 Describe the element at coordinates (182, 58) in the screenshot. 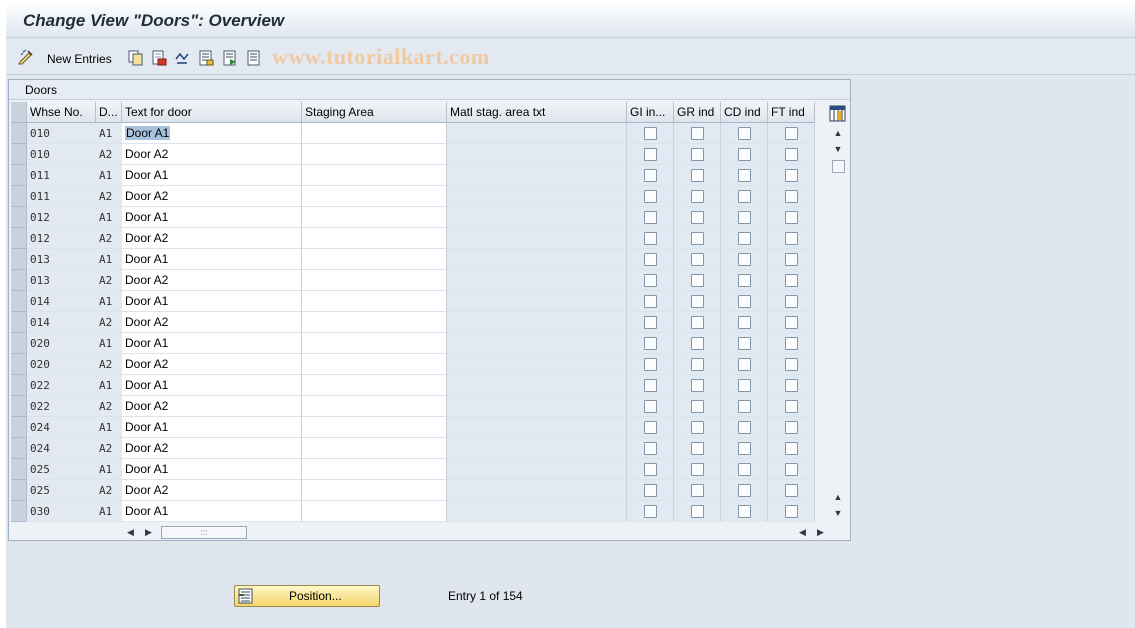

I see `undo-change-button` at that location.